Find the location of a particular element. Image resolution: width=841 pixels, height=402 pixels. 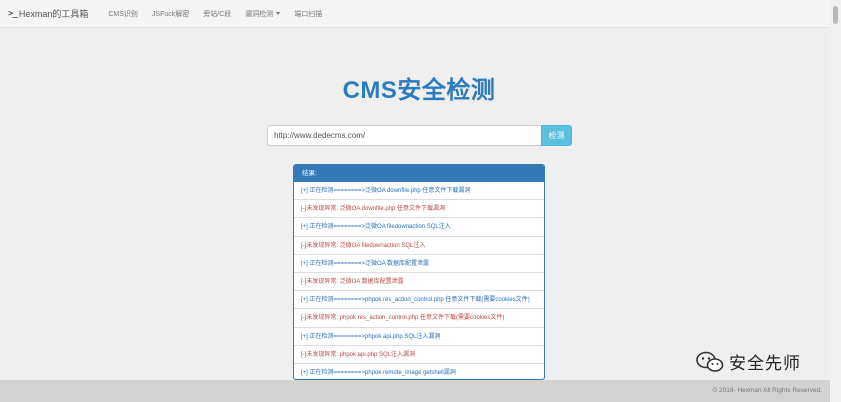

result-item: [+] 正在检测========>phpok api.php SQL注入漏洞 is located at coordinates (419, 337).